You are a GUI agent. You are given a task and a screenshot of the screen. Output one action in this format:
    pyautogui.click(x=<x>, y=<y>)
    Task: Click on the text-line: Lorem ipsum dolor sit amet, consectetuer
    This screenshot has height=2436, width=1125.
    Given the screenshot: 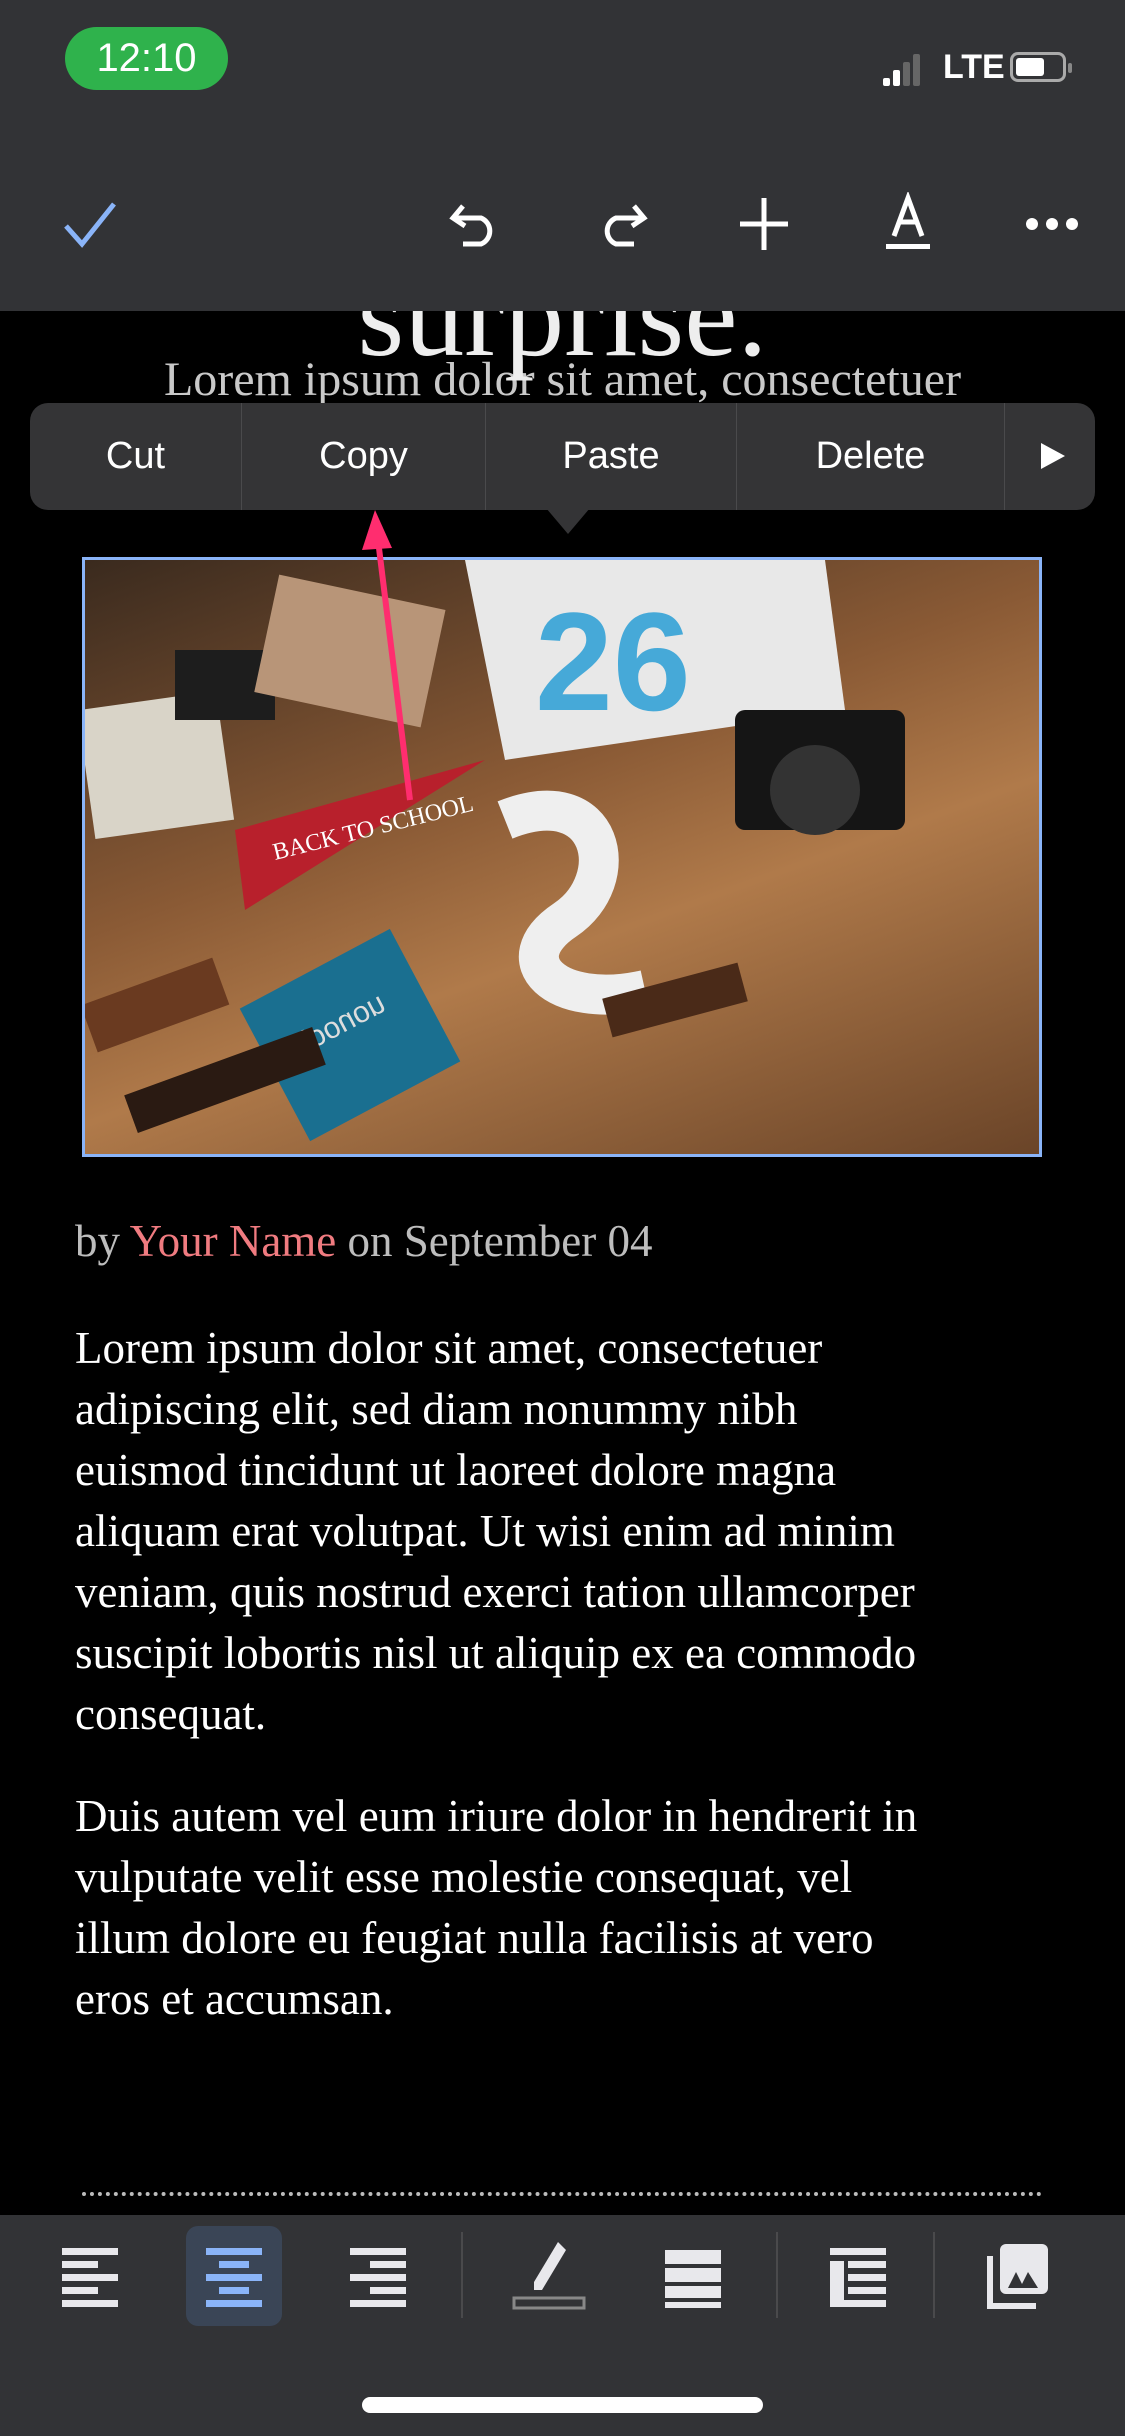 What is the action you would take?
    pyautogui.click(x=449, y=1348)
    